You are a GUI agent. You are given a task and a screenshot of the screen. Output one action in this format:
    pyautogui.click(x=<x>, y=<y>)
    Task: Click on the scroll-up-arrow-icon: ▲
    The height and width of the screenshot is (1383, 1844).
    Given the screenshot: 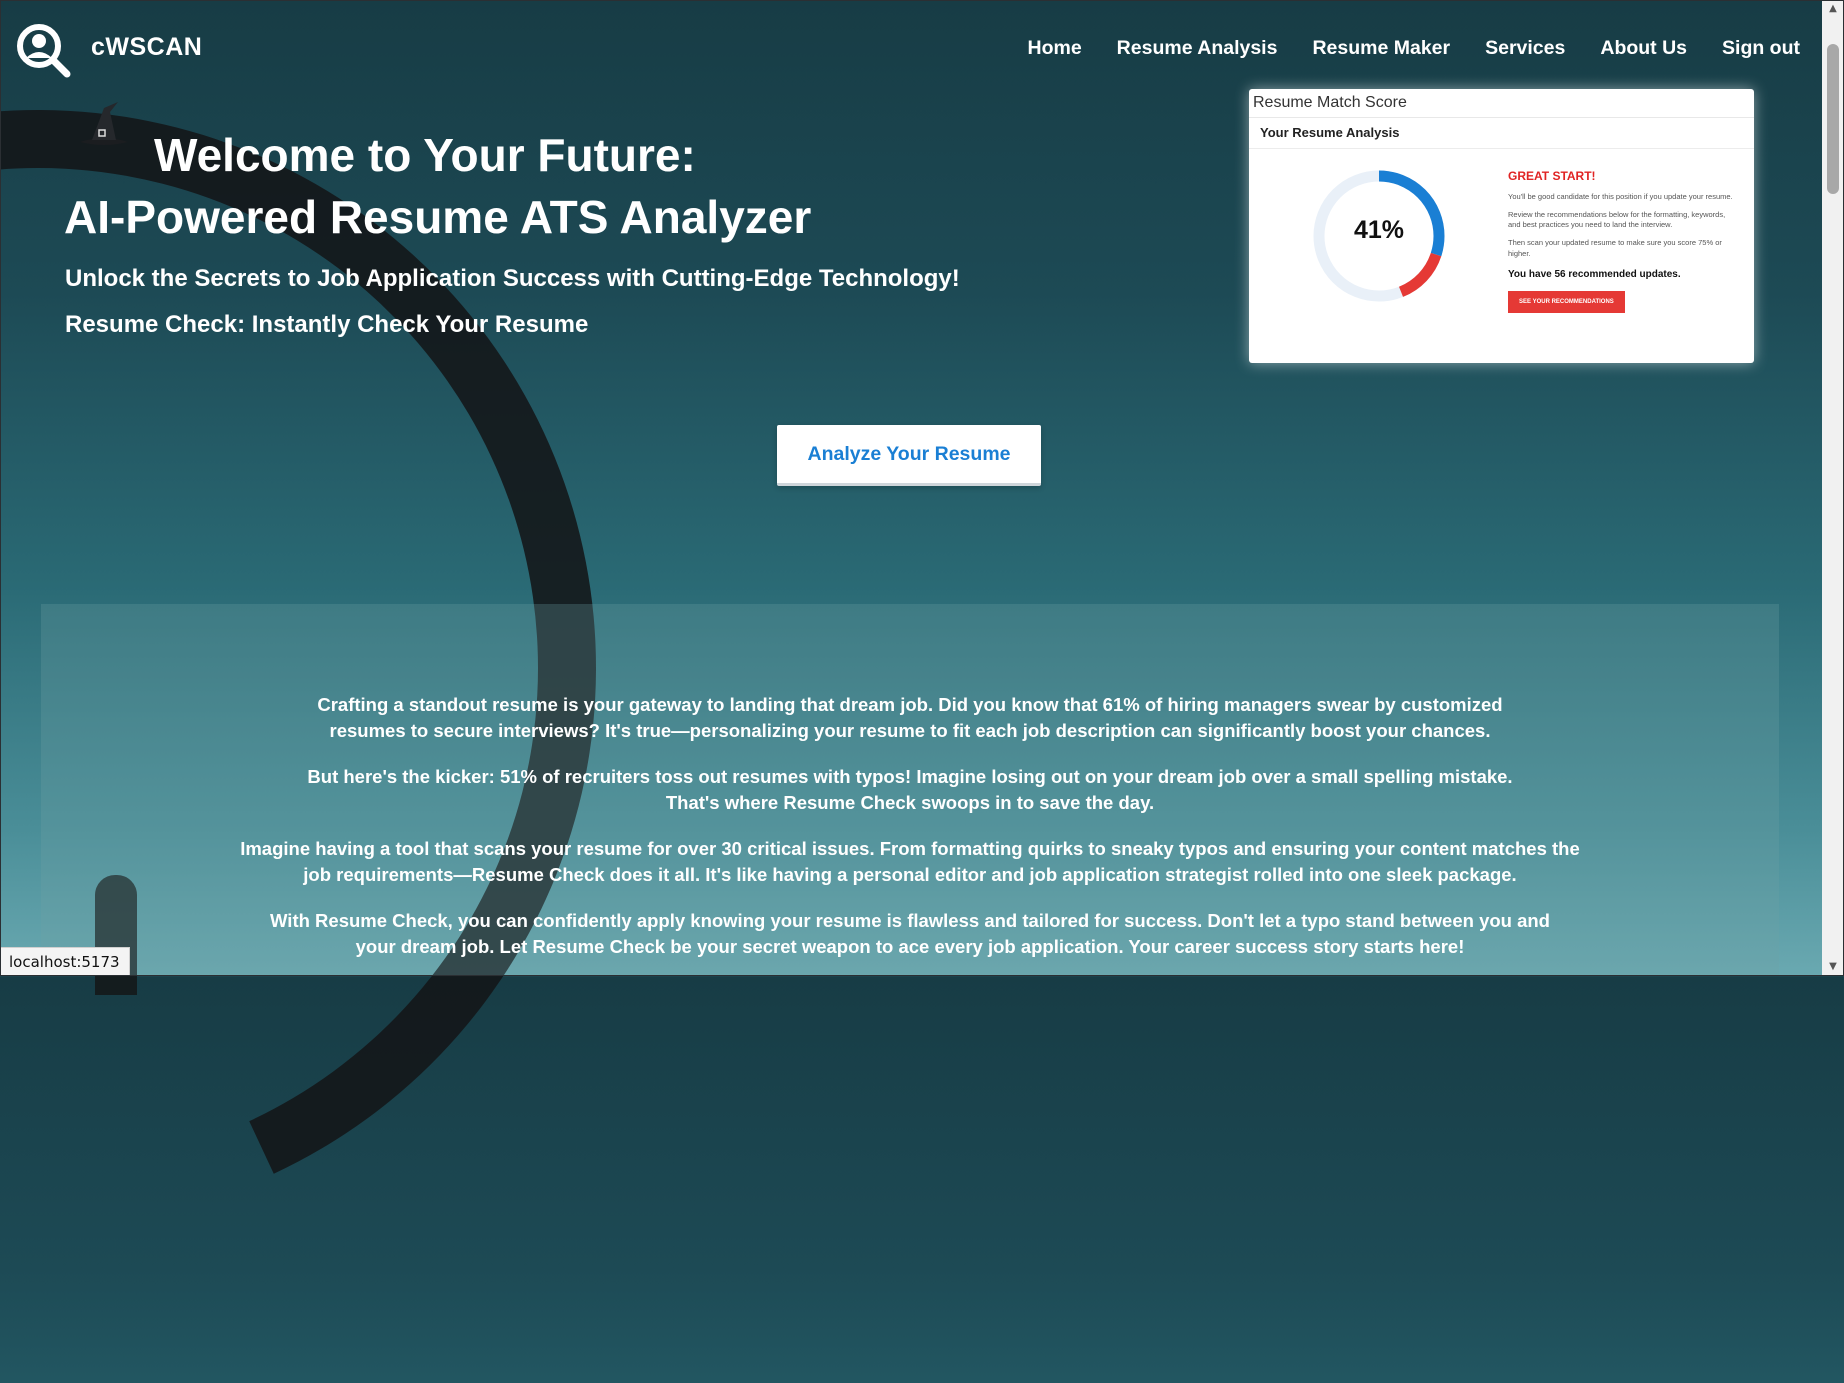 What is the action you would take?
    pyautogui.click(x=1833, y=9)
    